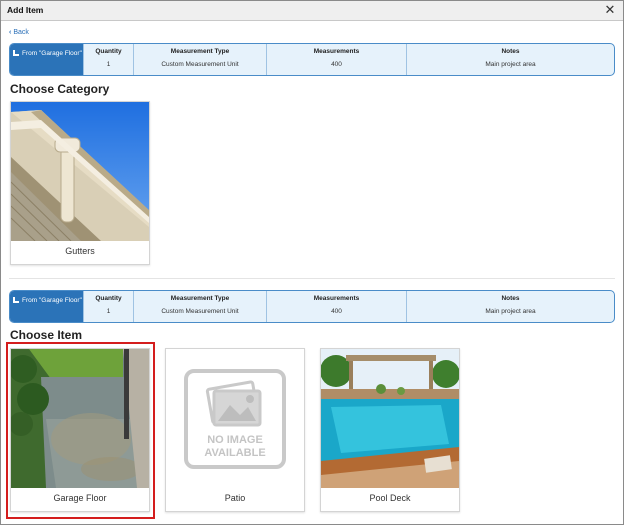 This screenshot has width=624, height=525. I want to click on chevron-left-icon: ‹, so click(10, 32).